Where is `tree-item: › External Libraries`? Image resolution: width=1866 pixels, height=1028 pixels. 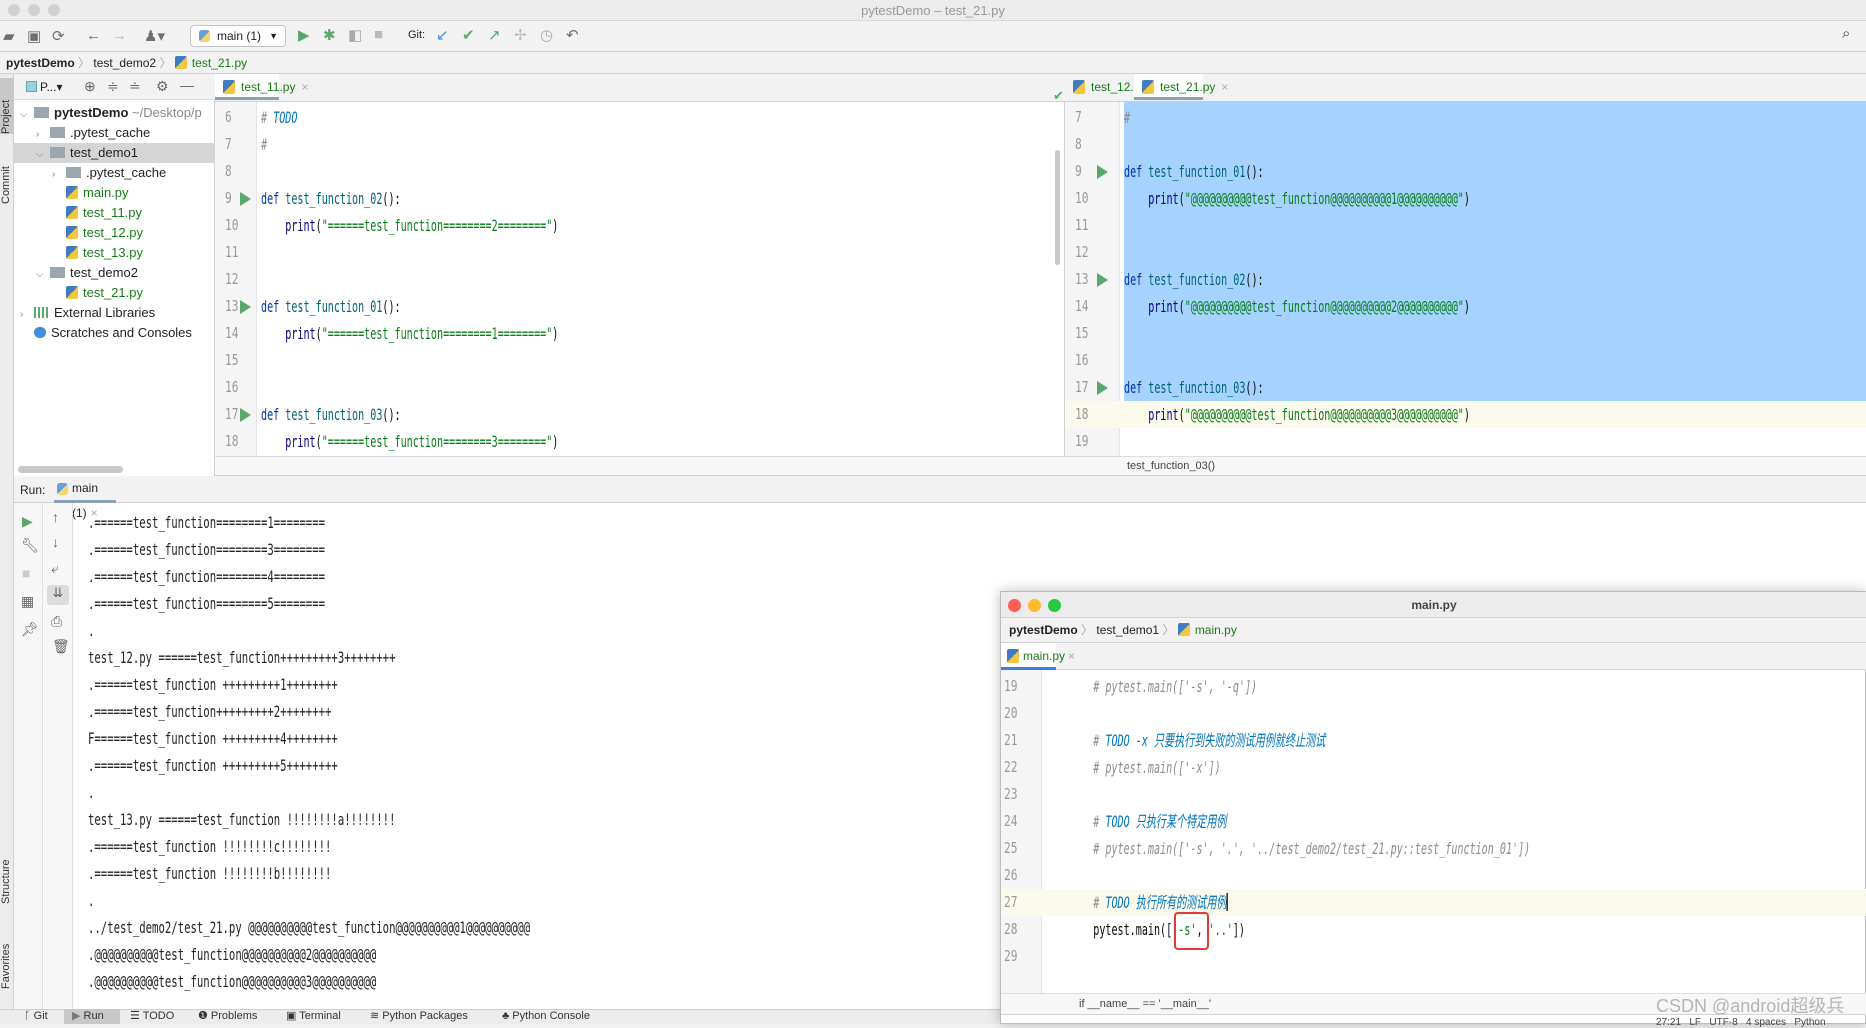
tree-item: › External Libraries is located at coordinates (114, 313).